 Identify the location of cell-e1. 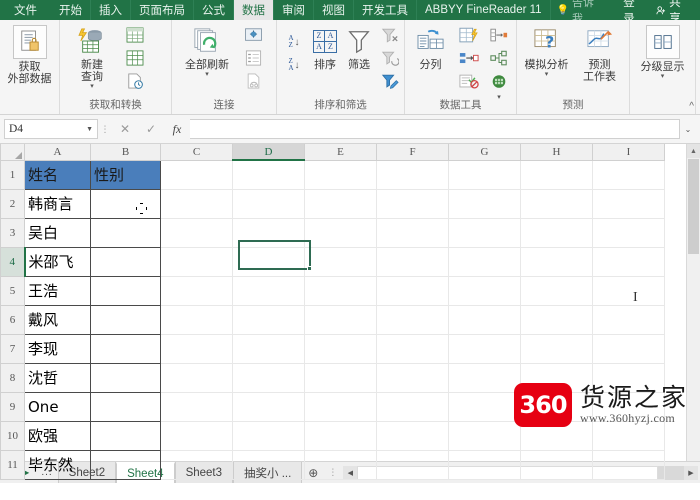
(340, 174).